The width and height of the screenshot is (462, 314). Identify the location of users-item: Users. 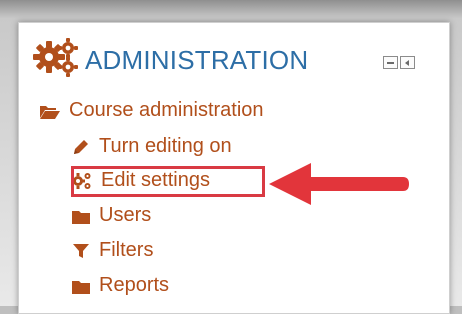
(111, 215).